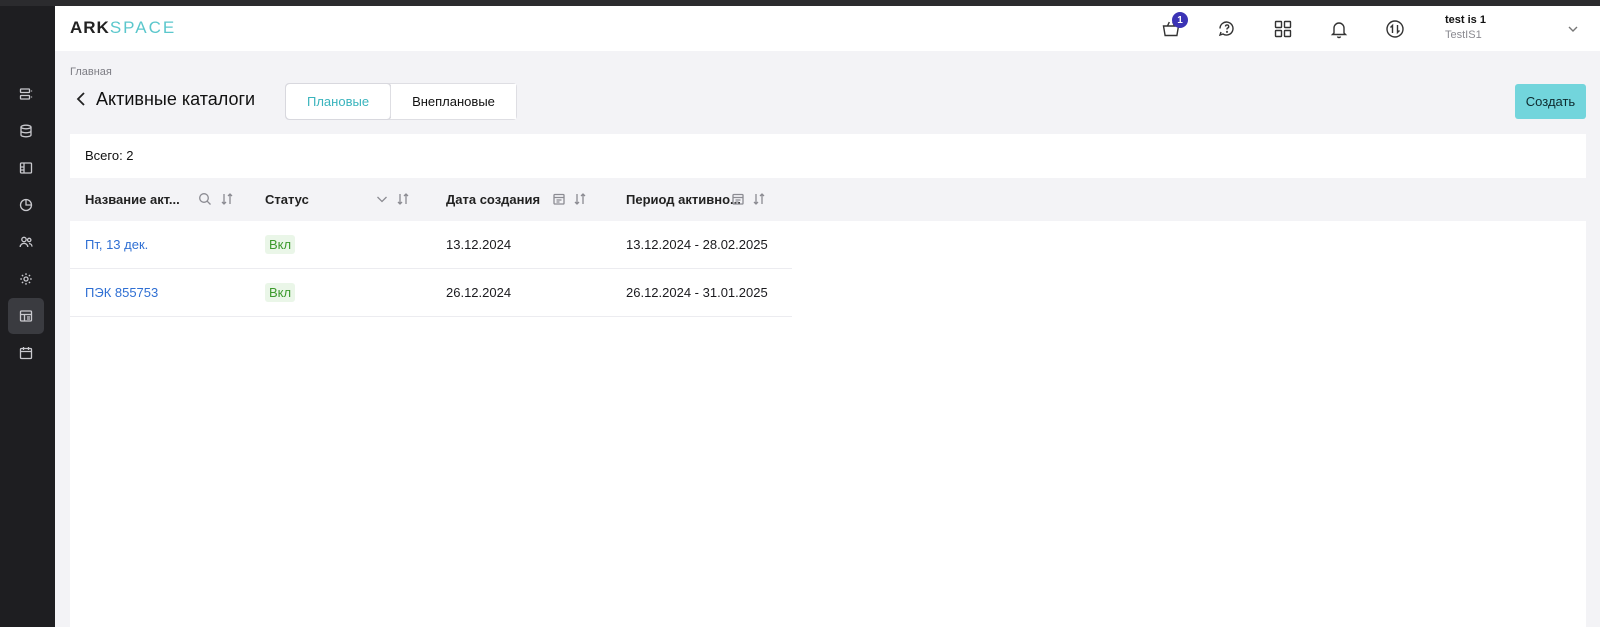 This screenshot has width=1600, height=627. I want to click on sidebar-item-list, so click(26, 94).